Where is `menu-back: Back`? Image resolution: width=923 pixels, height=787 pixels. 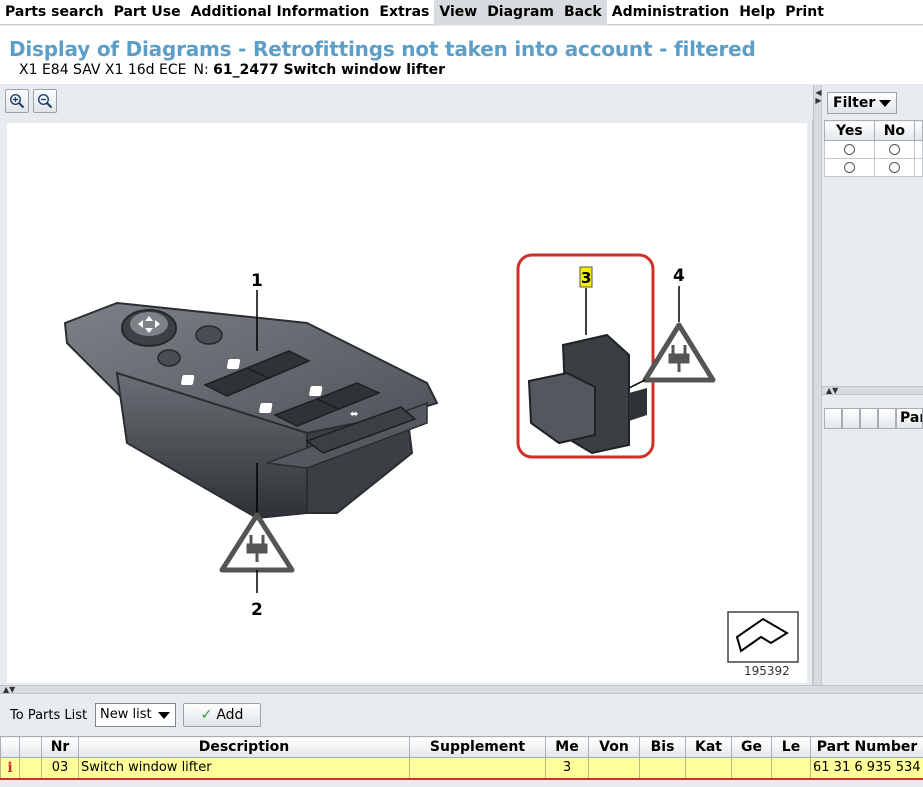
menu-back: Back is located at coordinates (583, 12).